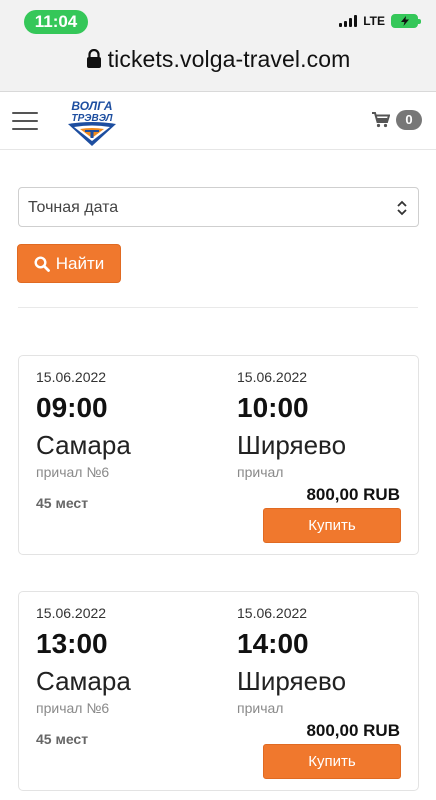 This screenshot has width=436, height=800. I want to click on divider, so click(218, 307).